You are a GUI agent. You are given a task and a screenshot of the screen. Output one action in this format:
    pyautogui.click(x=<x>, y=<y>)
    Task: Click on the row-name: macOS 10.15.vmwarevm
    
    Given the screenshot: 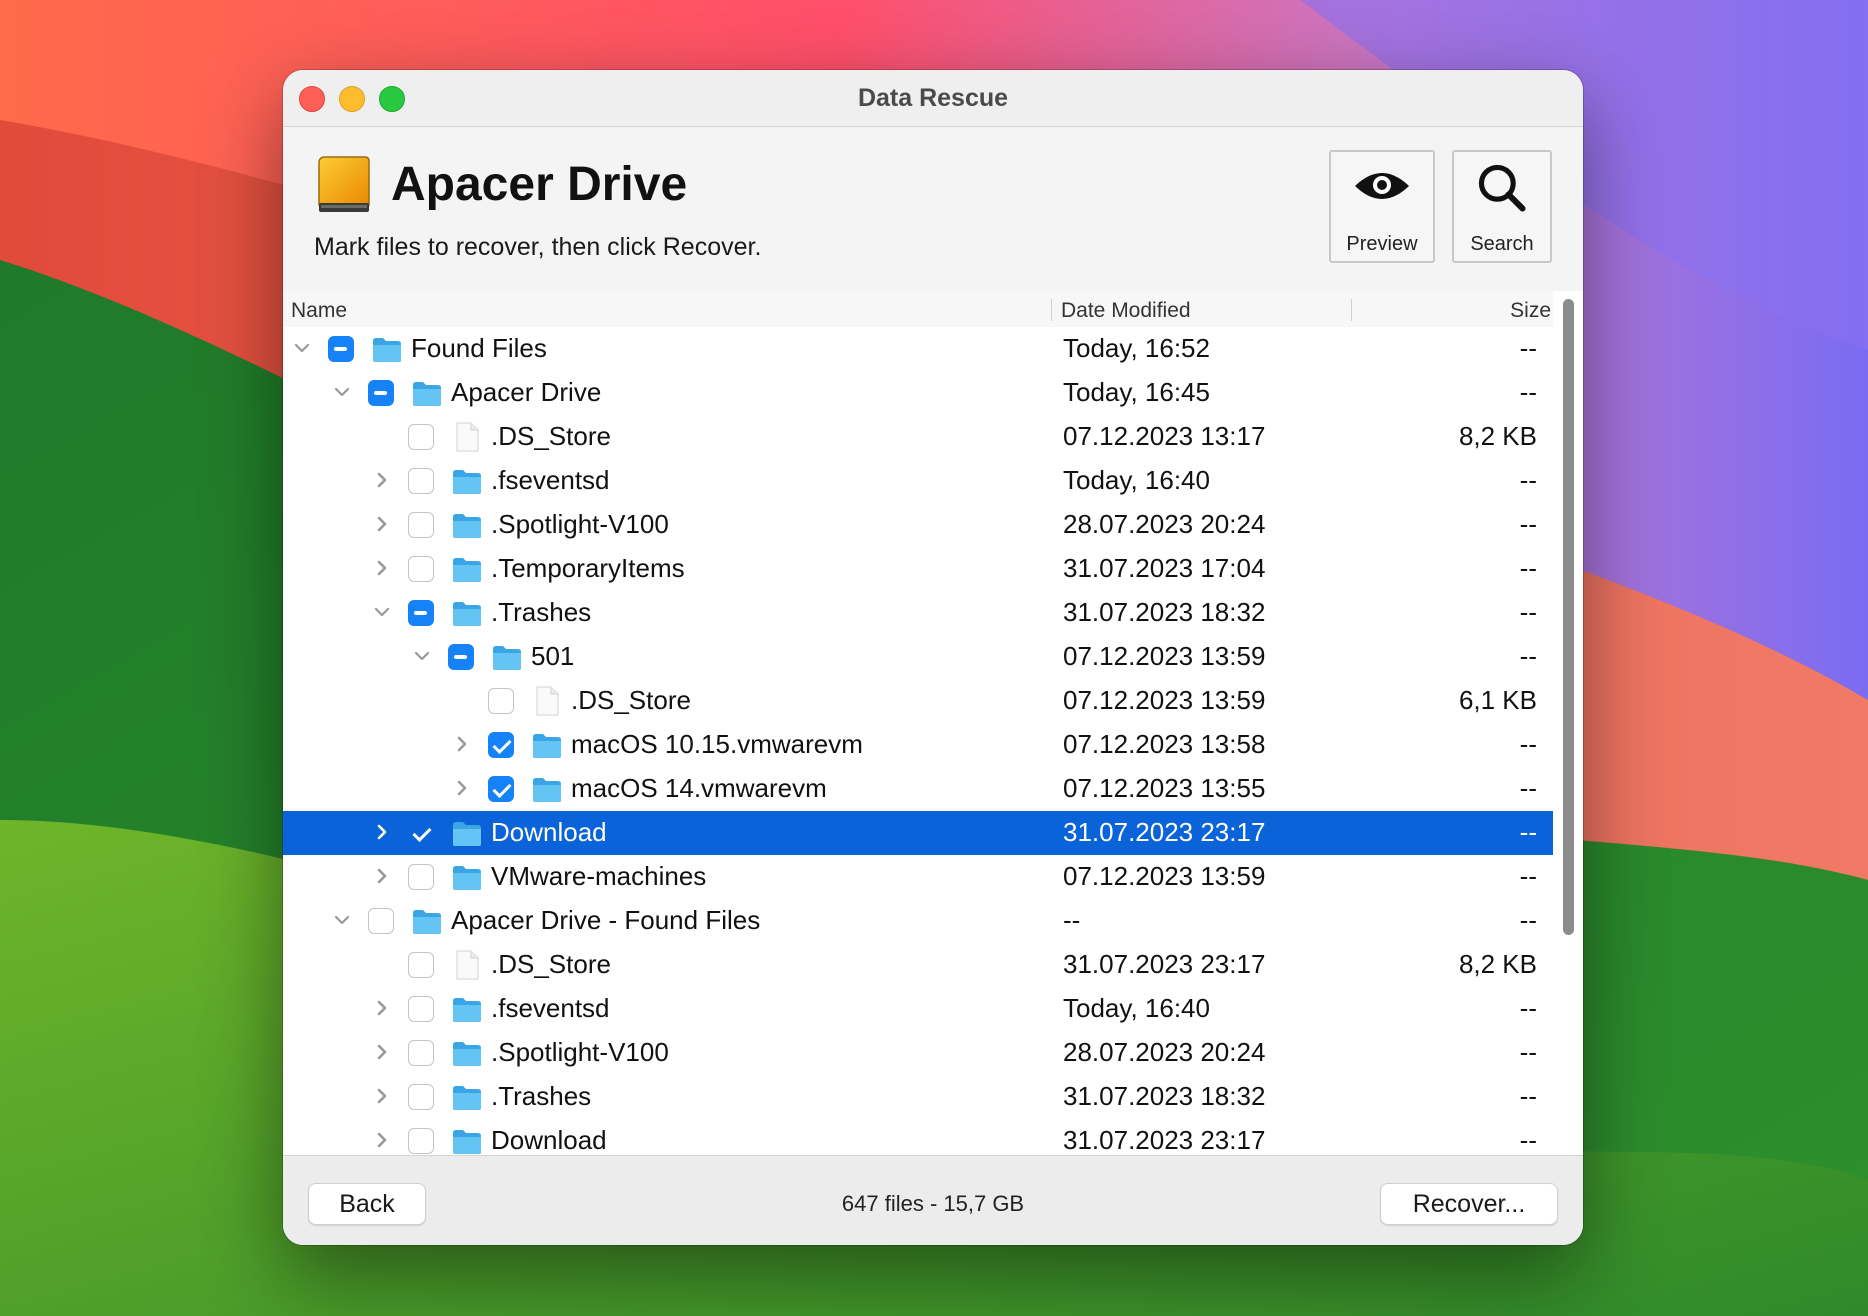 What is the action you would take?
    pyautogui.click(x=717, y=744)
    